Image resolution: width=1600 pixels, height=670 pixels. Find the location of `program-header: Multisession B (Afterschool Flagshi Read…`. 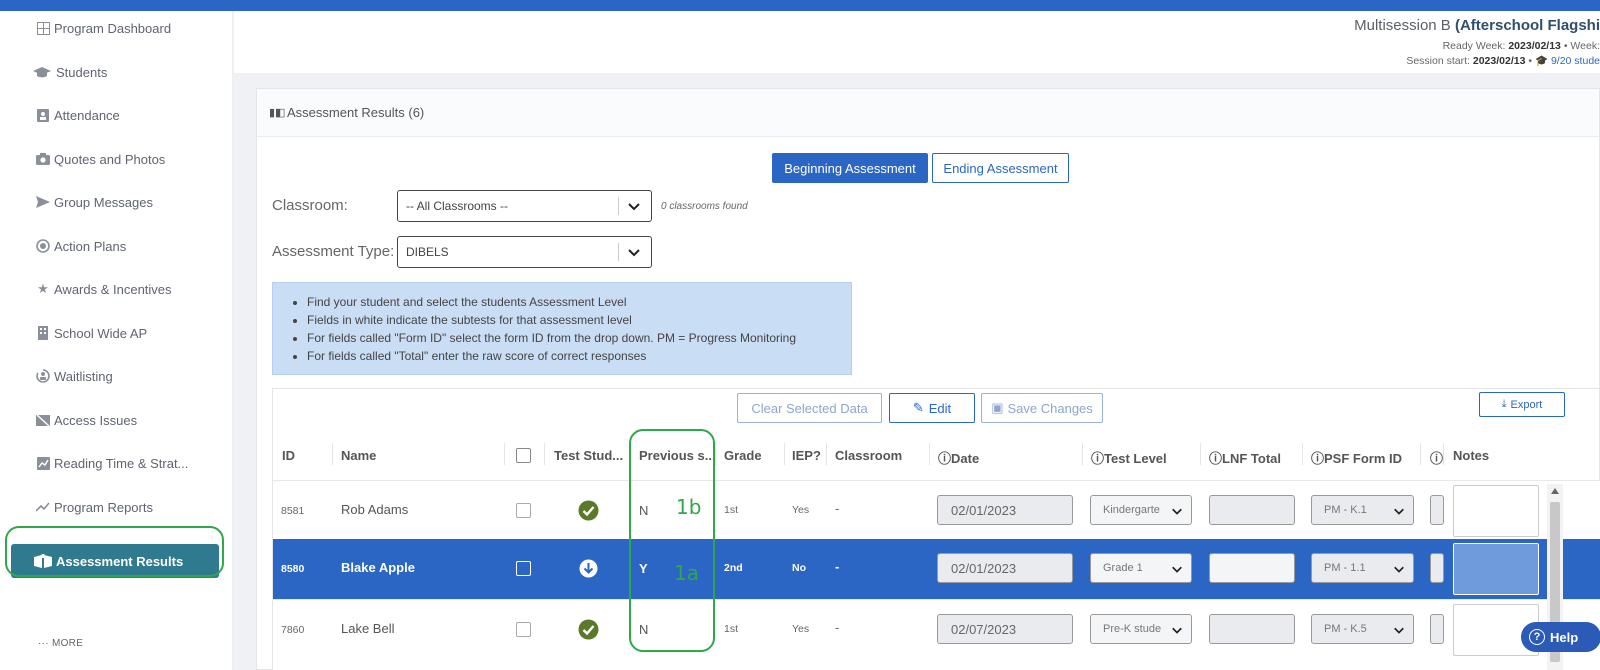

program-header: Multisession B (Afterschool Flagshi Read… is located at coordinates (917, 42).